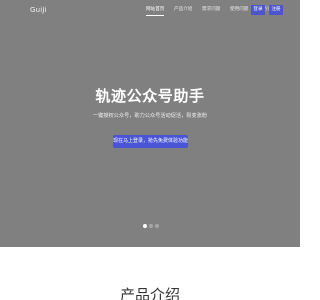 This screenshot has width=320, height=300. What do you see at coordinates (150, 116) in the screenshot?
I see `hero-subtitle: 一键授权公众号，助力公众号活动促活，裂变涨粉` at bounding box center [150, 116].